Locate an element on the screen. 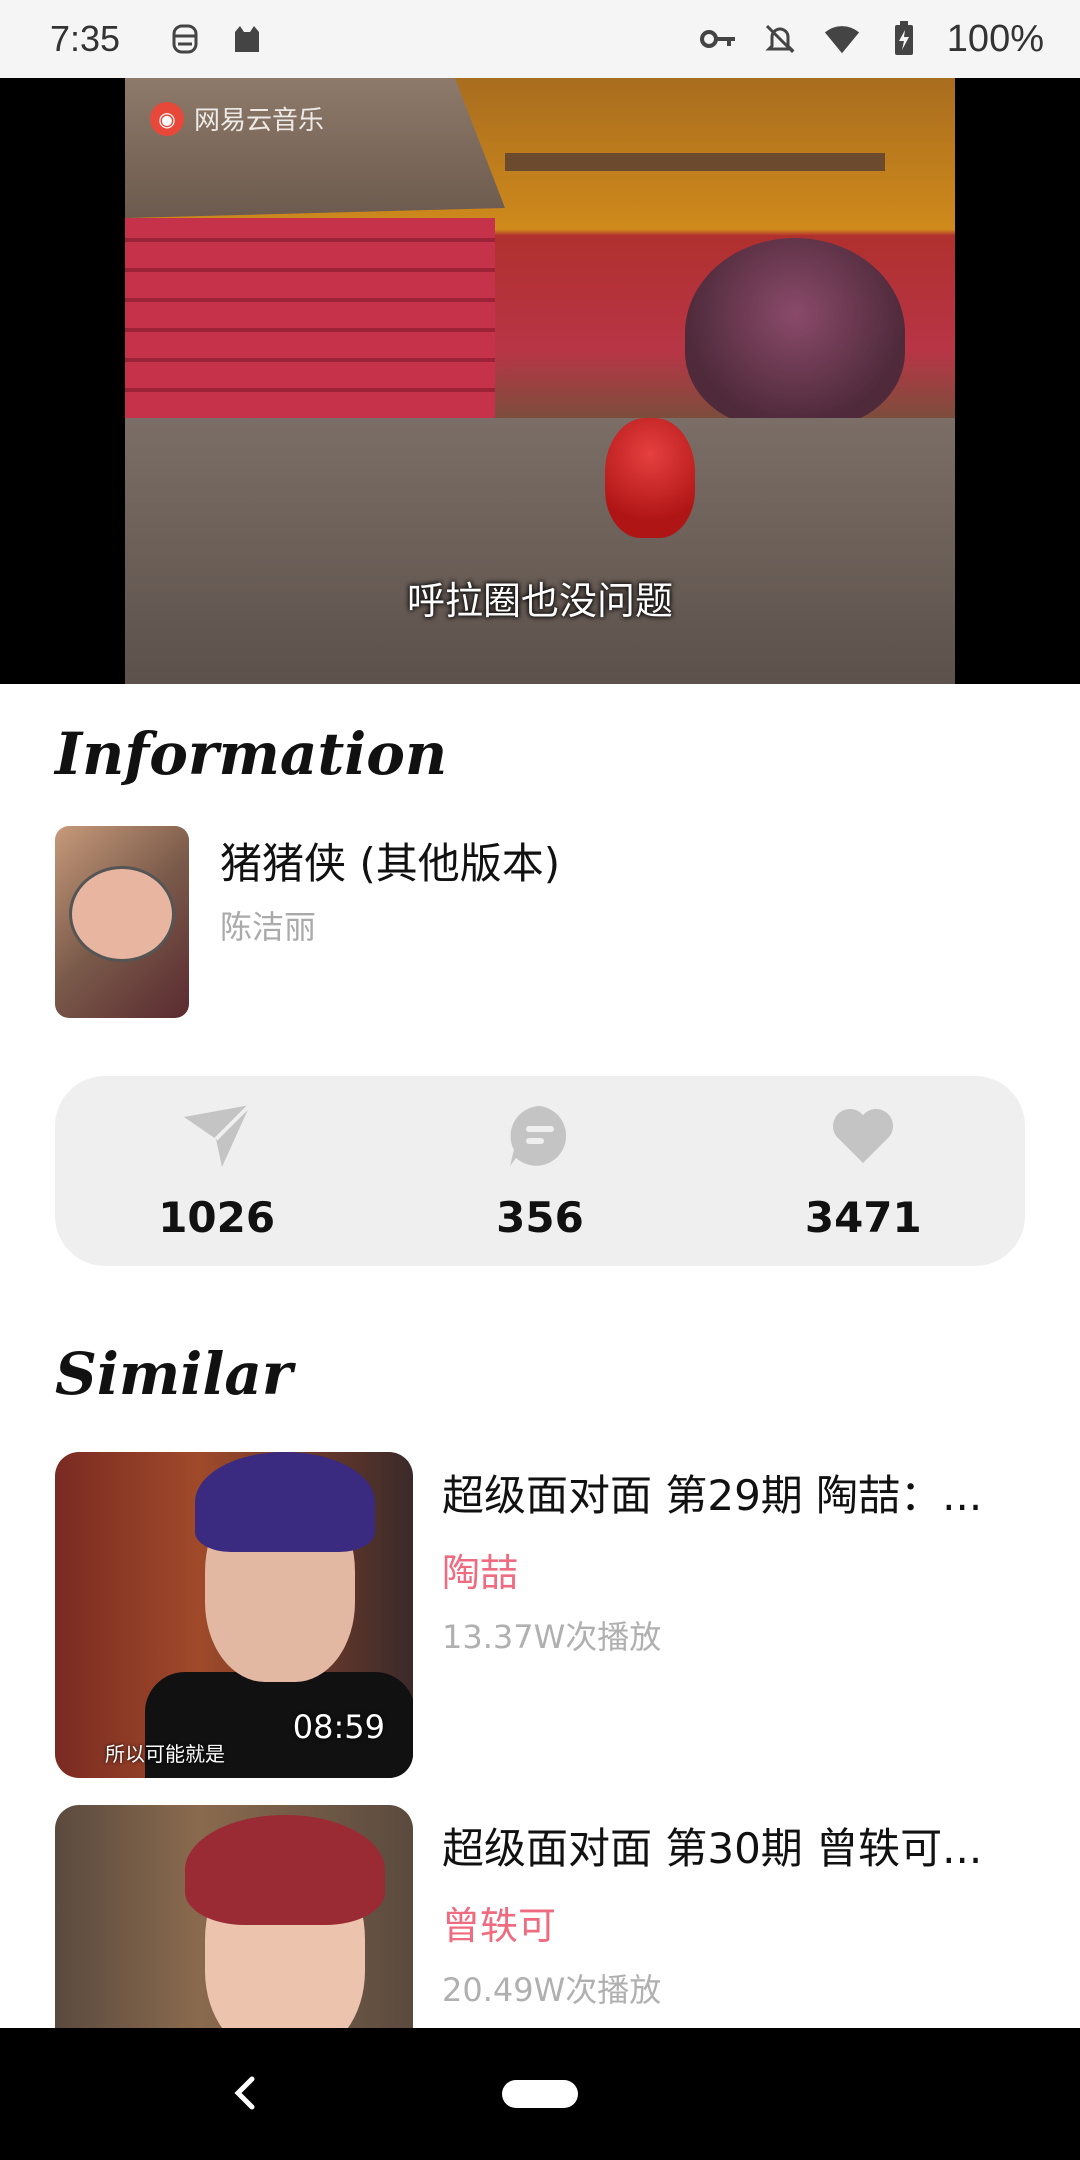  comment-icon is located at coordinates (540, 1136).